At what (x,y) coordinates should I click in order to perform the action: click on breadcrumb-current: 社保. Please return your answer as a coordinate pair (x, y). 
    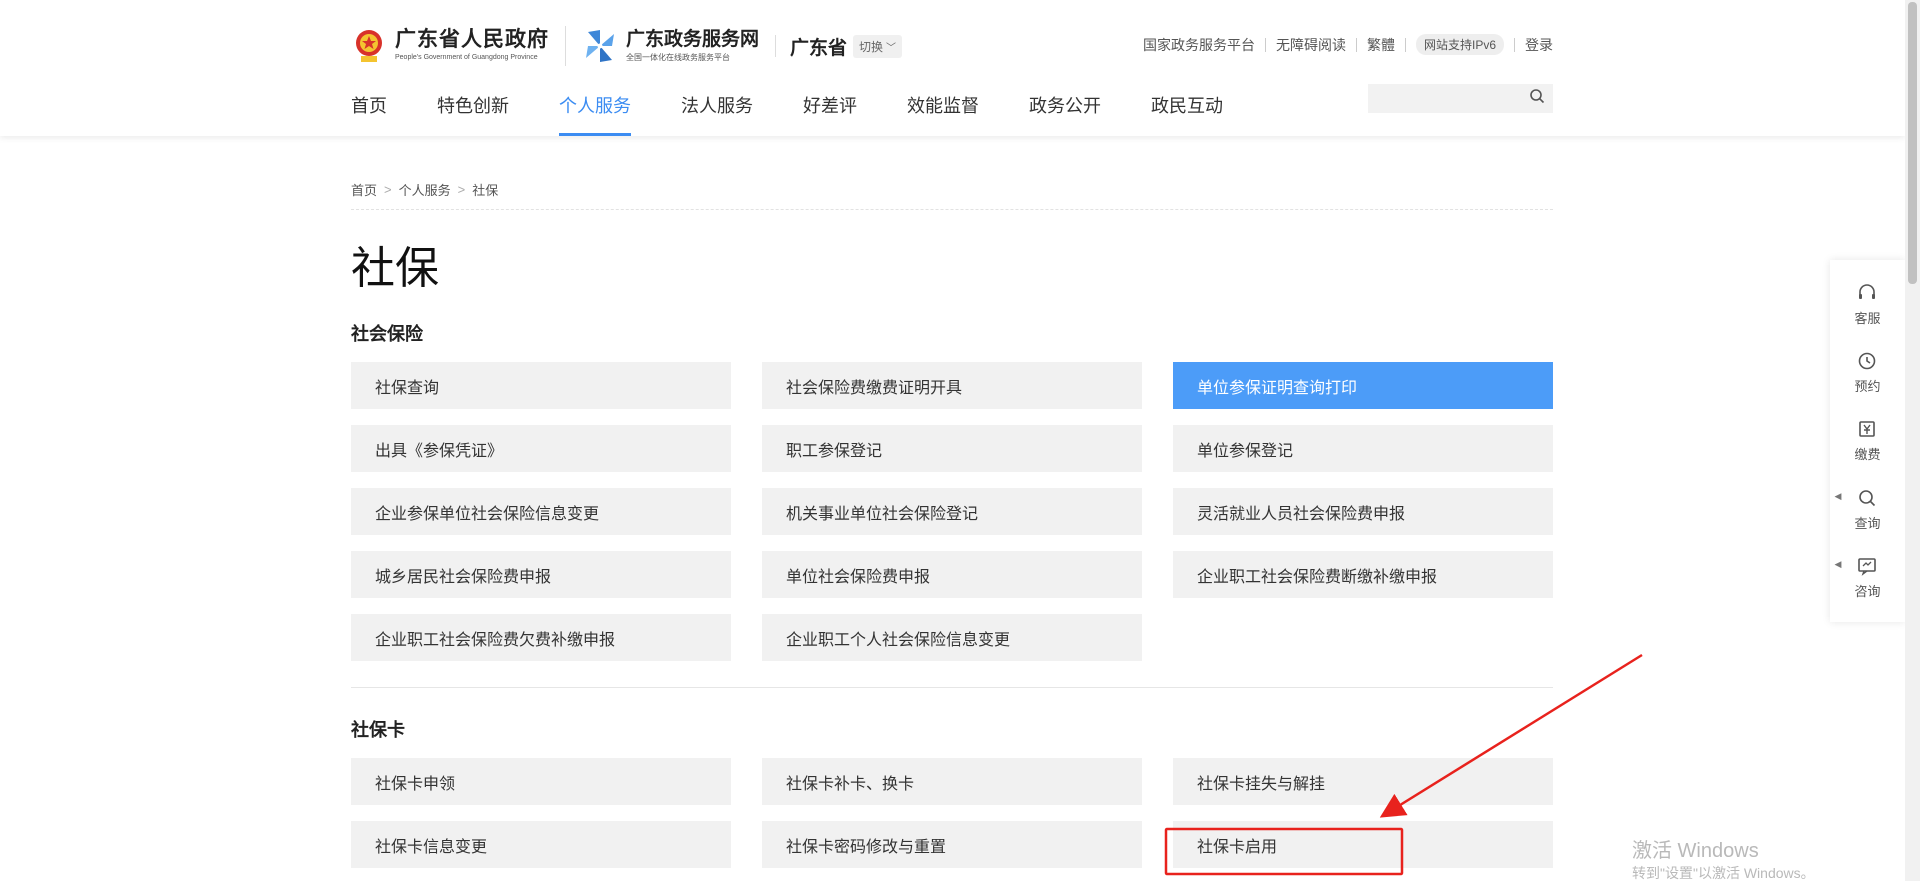
    Looking at the image, I should click on (485, 190).